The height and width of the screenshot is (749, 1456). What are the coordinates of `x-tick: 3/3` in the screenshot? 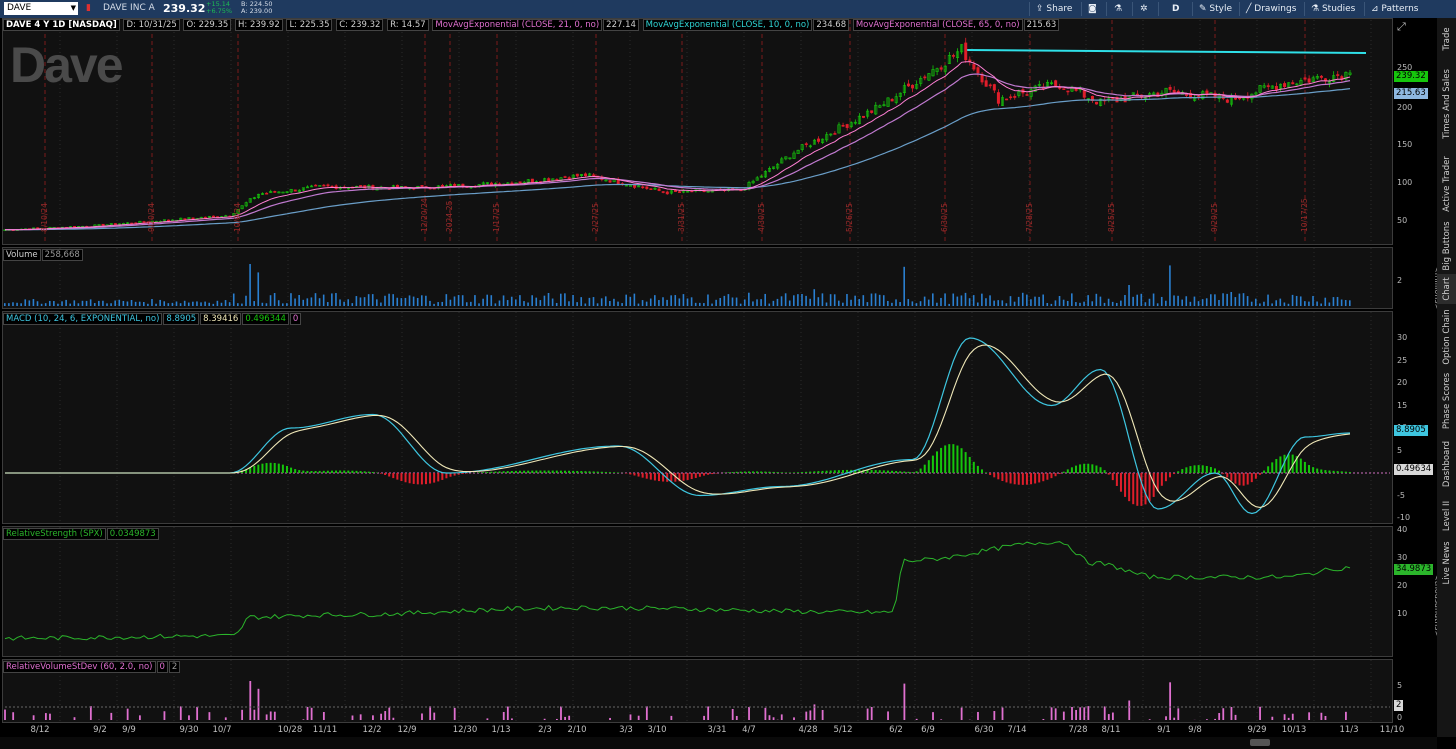 It's located at (626, 730).